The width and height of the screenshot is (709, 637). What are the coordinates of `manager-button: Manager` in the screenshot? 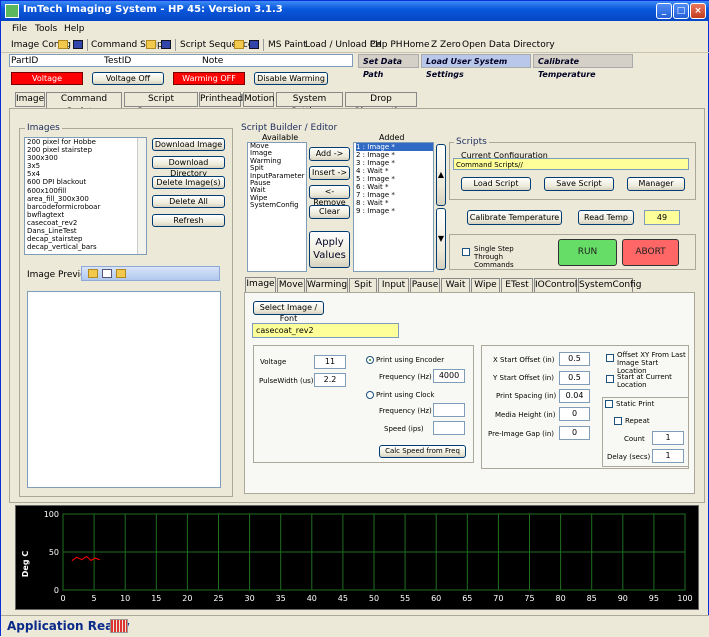 It's located at (656, 184).